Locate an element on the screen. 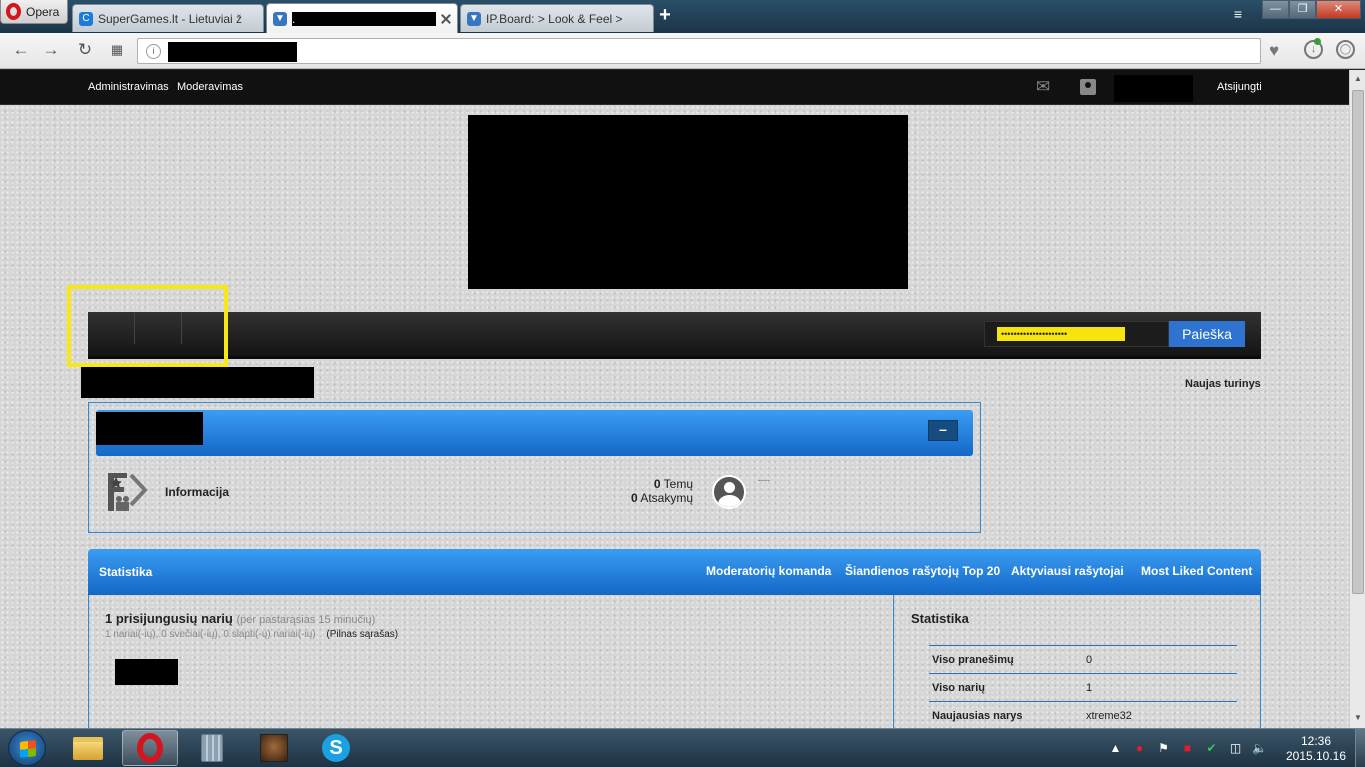 Image resolution: width=1365 pixels, height=767 pixels. tab-current-site: ▼ . is located at coordinates (362, 18).